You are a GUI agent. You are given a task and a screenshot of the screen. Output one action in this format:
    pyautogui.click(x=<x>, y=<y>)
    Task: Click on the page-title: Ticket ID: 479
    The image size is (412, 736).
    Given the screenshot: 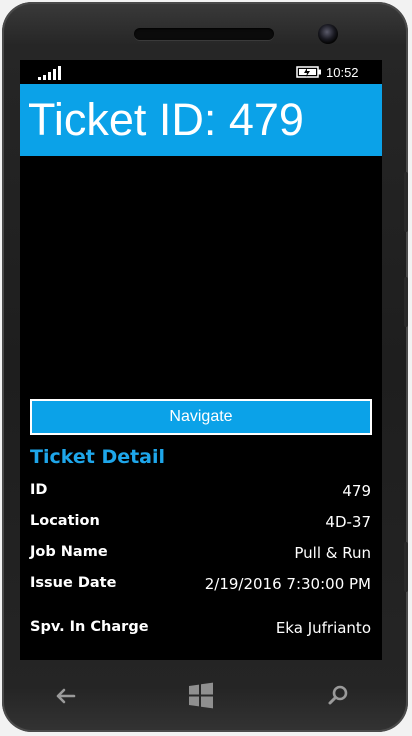 What is the action you would take?
    pyautogui.click(x=166, y=119)
    